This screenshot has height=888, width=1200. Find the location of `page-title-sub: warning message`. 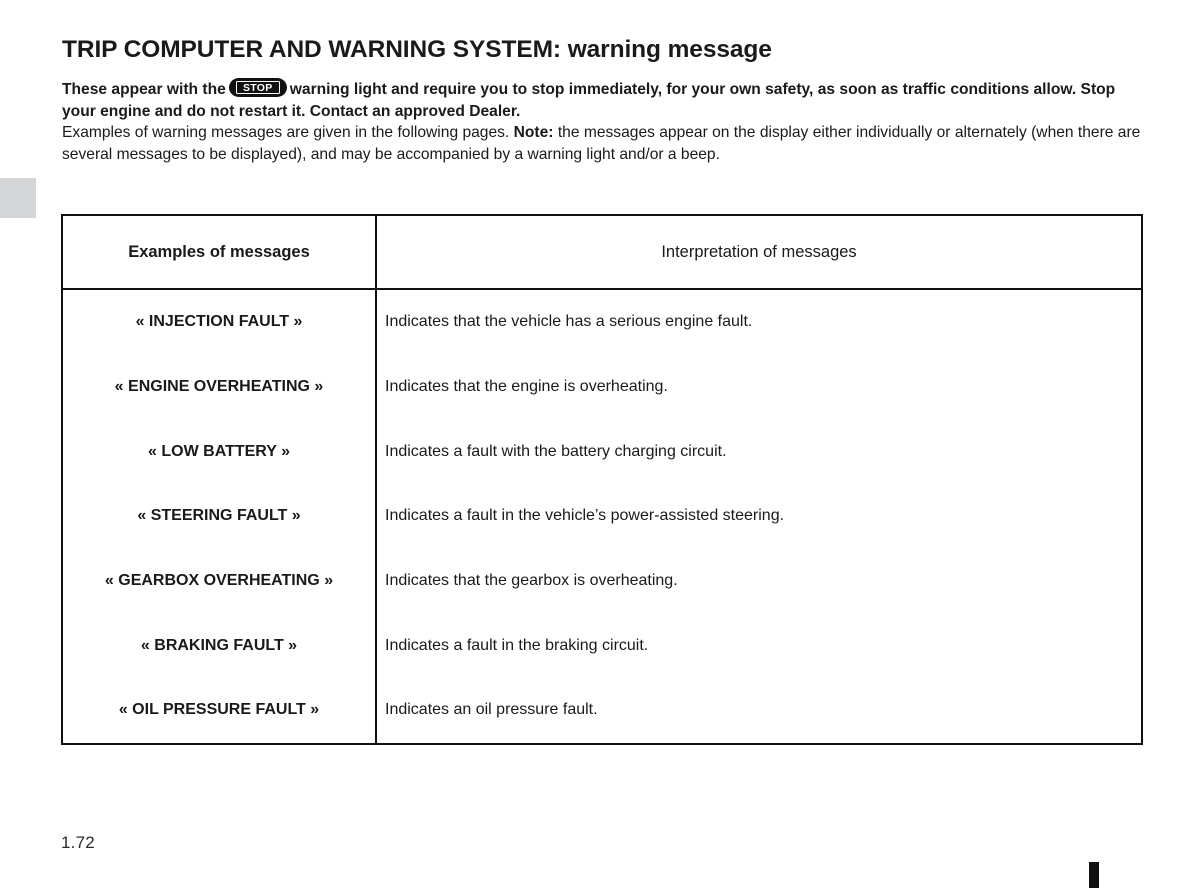

page-title-sub: warning message is located at coordinates (669, 50).